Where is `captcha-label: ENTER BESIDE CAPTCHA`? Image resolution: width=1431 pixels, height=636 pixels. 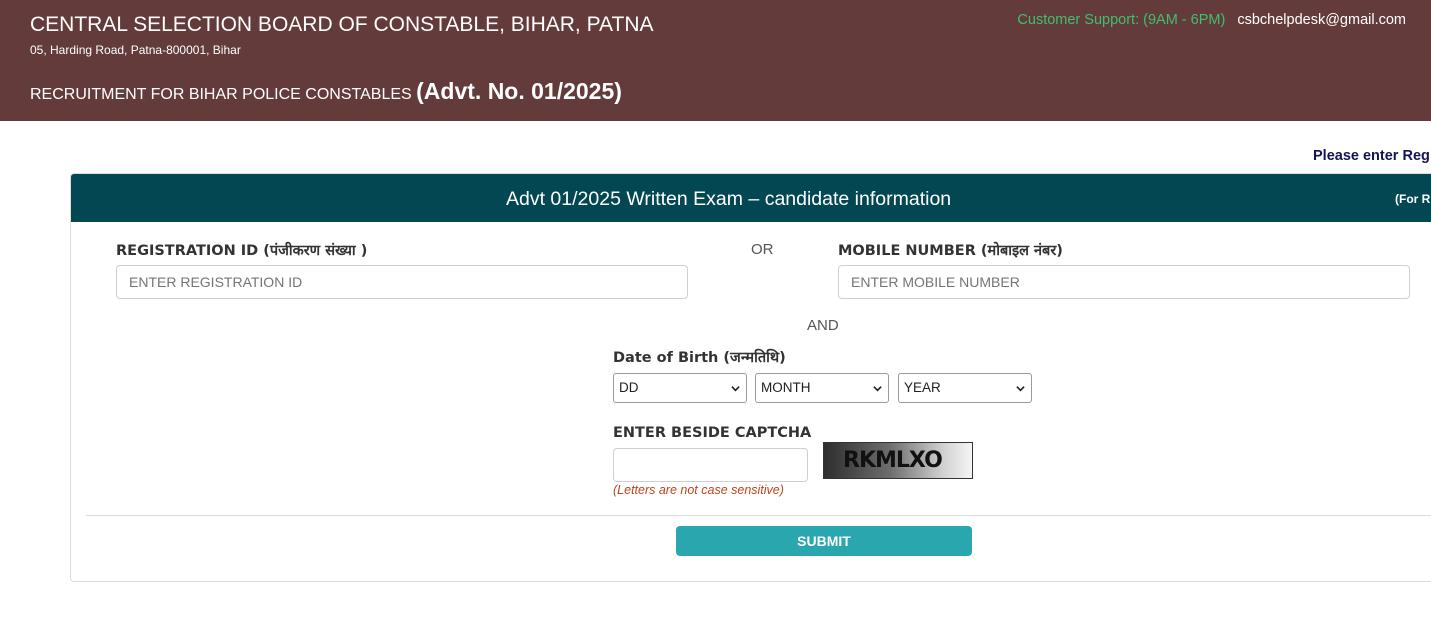 captcha-label: ENTER BESIDE CAPTCHA is located at coordinates (712, 433).